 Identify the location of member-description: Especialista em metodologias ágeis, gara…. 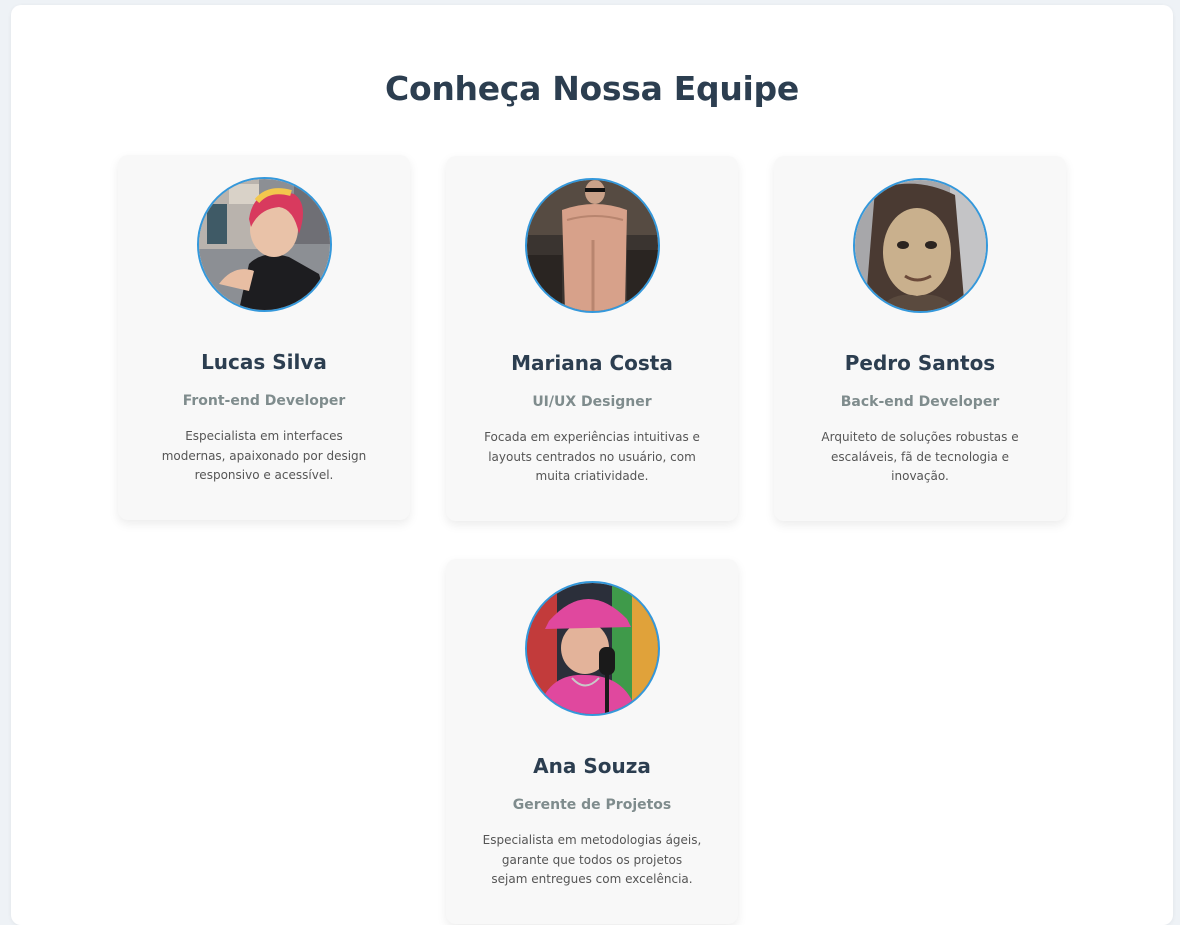
(592, 859).